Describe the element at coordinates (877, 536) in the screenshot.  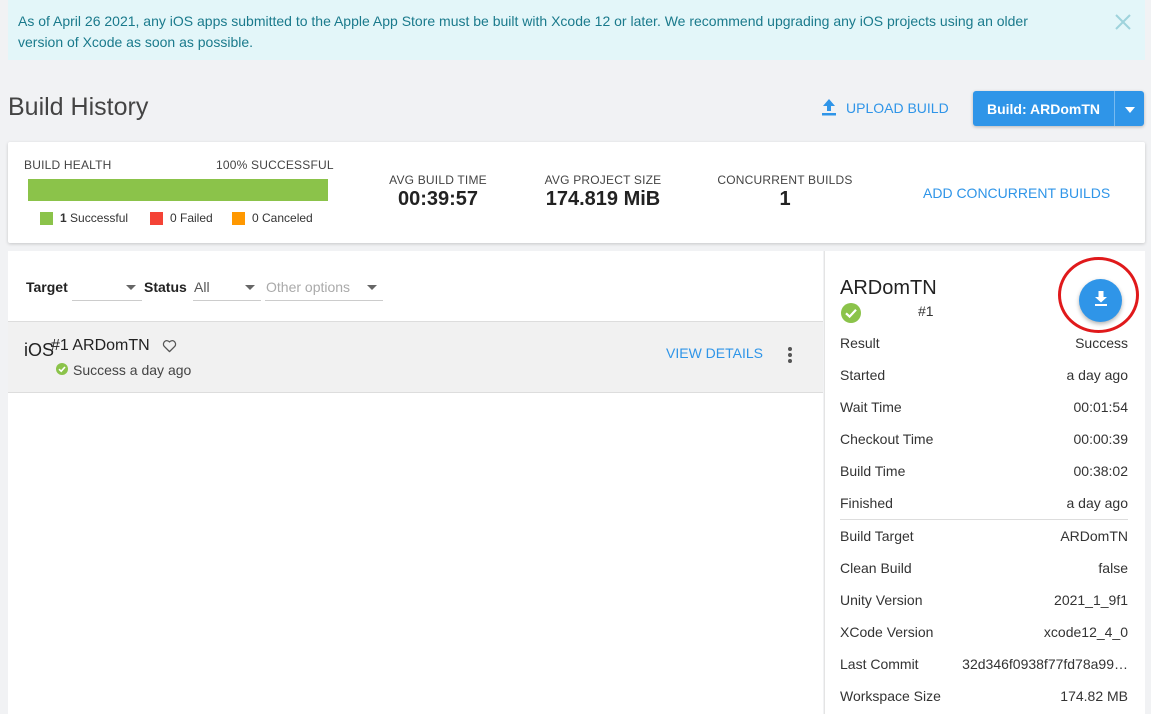
I see `detail-label: Build Target` at that location.